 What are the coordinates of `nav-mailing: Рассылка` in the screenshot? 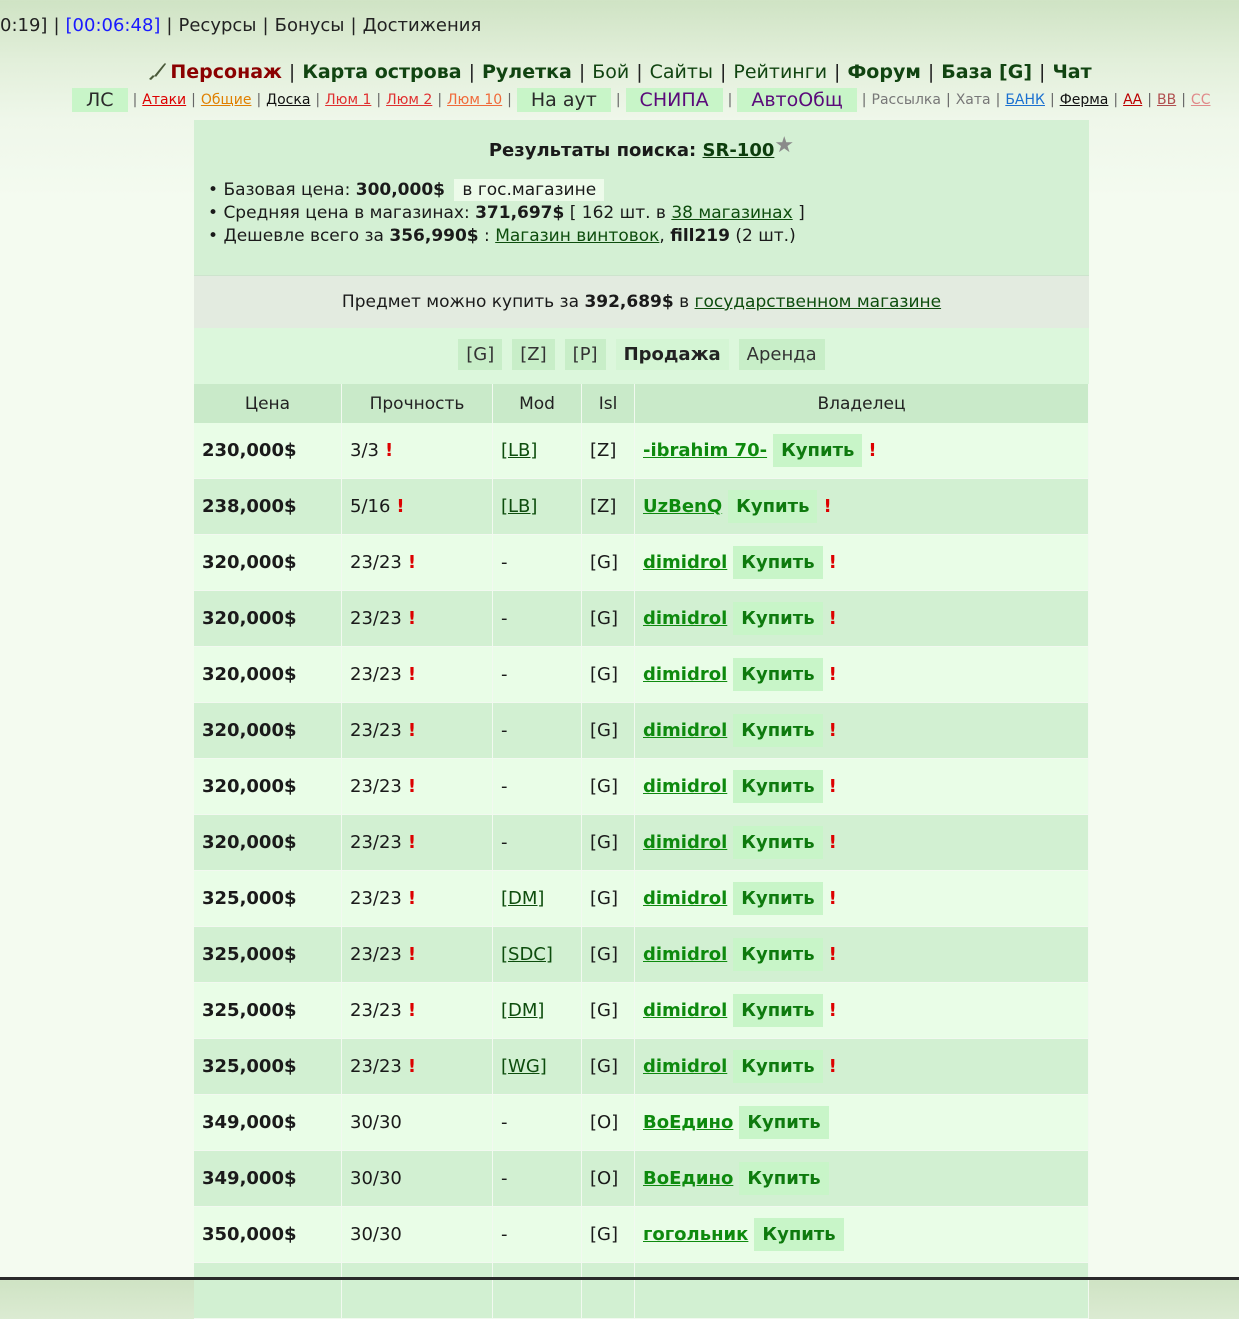 It's located at (906, 100).